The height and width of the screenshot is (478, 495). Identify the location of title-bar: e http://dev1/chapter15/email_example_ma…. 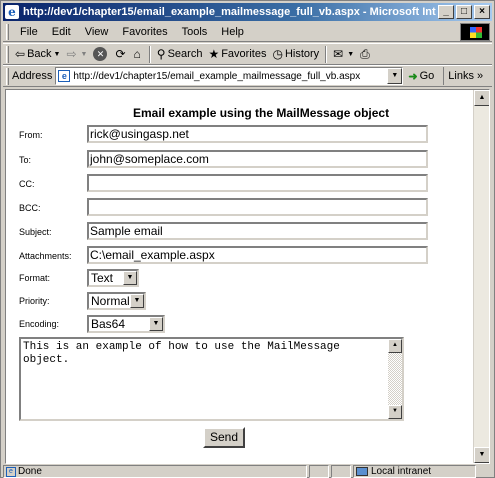
(247, 12).